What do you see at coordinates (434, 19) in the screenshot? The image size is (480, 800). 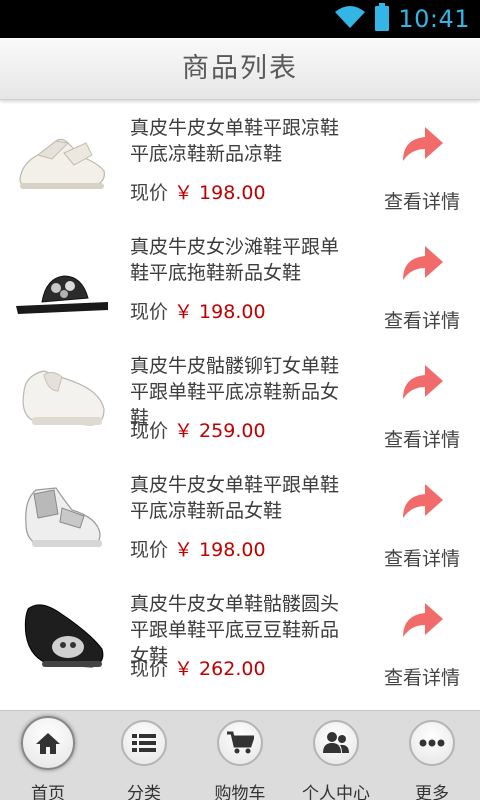 I see `status-time: 10:41` at bounding box center [434, 19].